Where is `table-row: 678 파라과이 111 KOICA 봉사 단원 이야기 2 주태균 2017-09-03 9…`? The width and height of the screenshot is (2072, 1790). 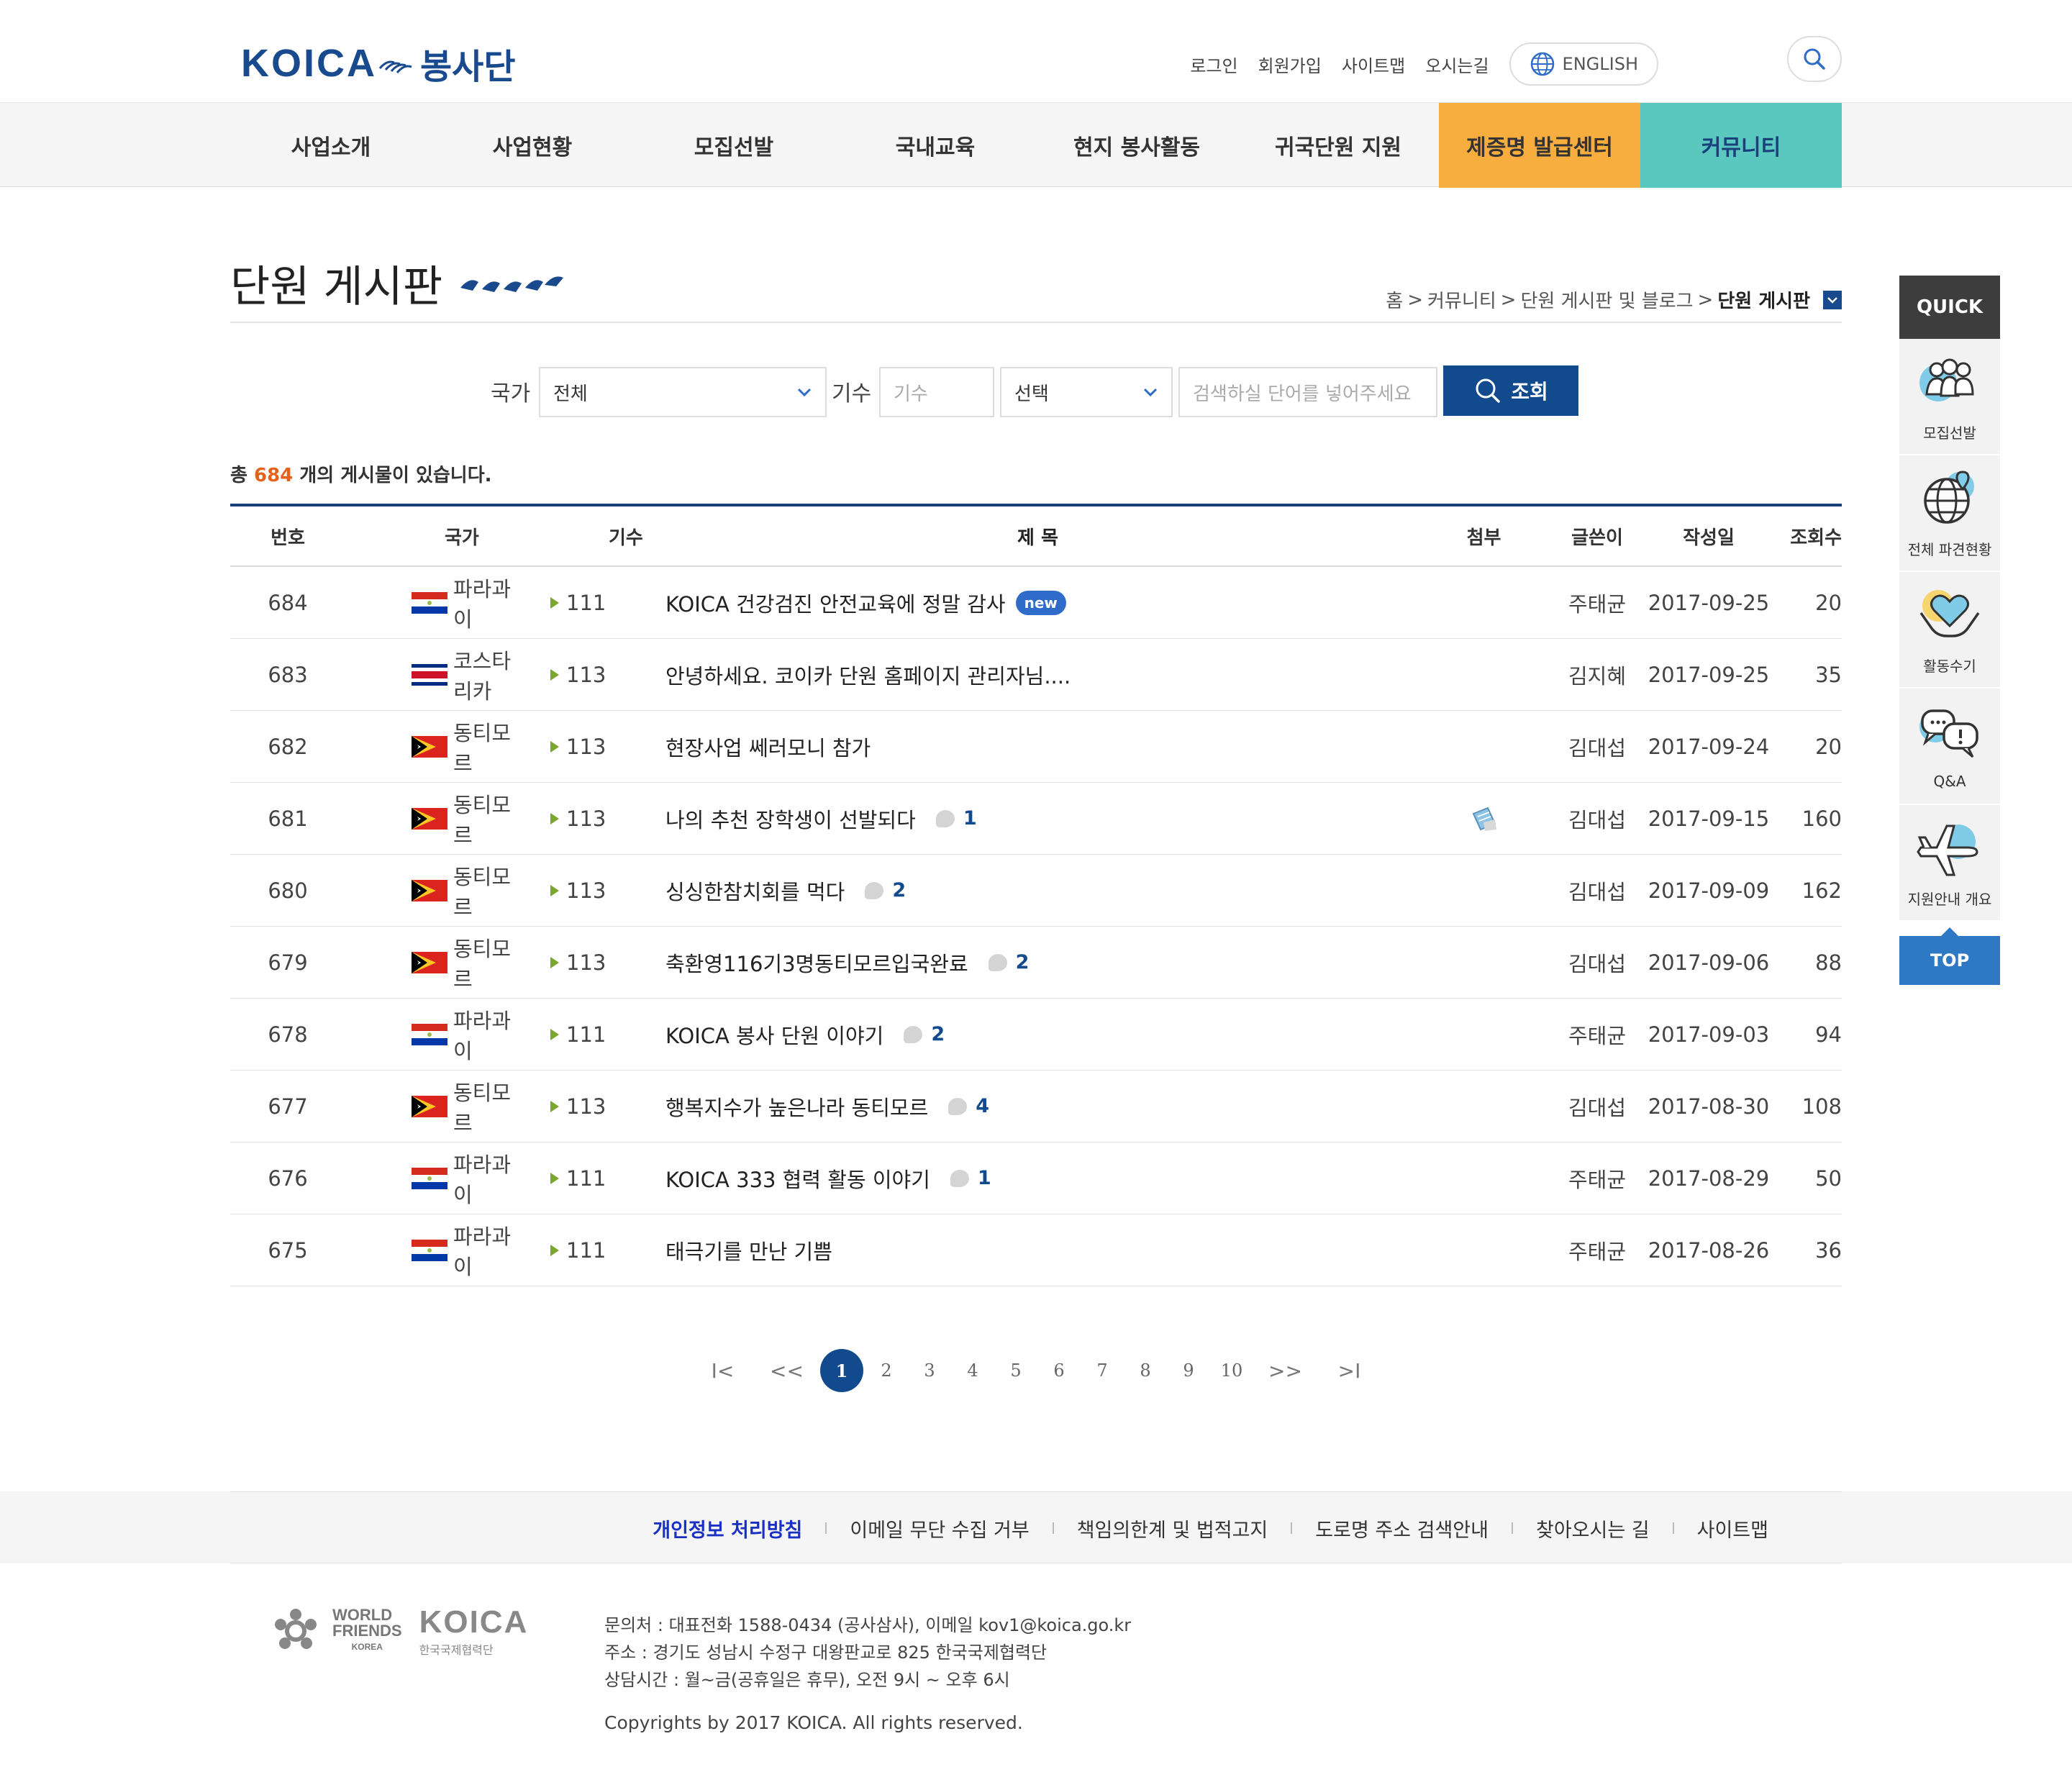 table-row: 678 파라과이 111 KOICA 봉사 단원 이야기 2 주태균 2017-09-03 9… is located at coordinates (1036, 1035).